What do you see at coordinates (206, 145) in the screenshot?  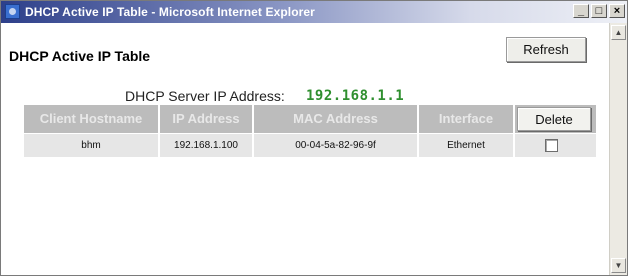 I see `cell-ip-address: 192.168.1.100` at bounding box center [206, 145].